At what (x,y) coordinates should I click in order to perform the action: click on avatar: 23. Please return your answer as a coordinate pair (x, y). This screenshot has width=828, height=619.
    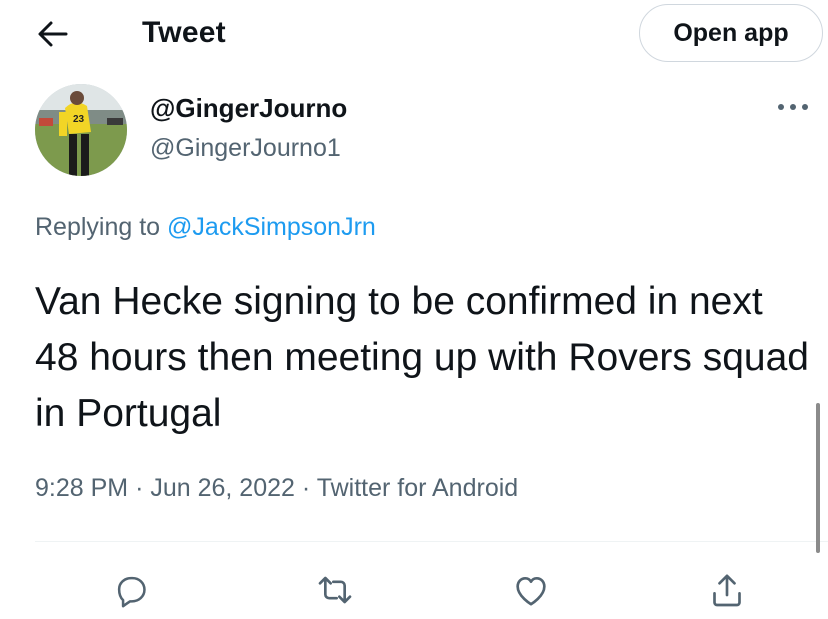
    Looking at the image, I should click on (81, 130).